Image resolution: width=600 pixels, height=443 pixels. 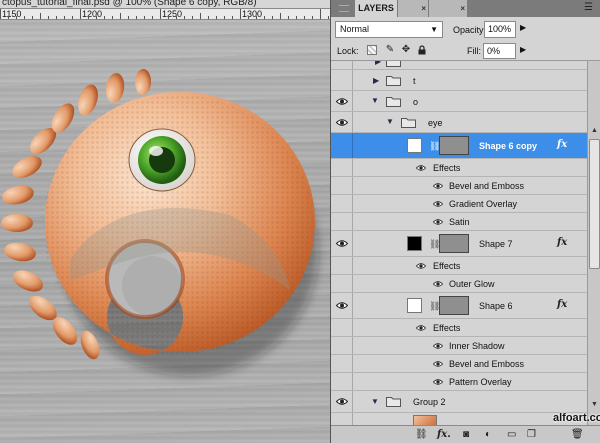 I want to click on layer-row-shape-6-copy: ⛓ Shape 6 copy fx, so click(x=465, y=146).